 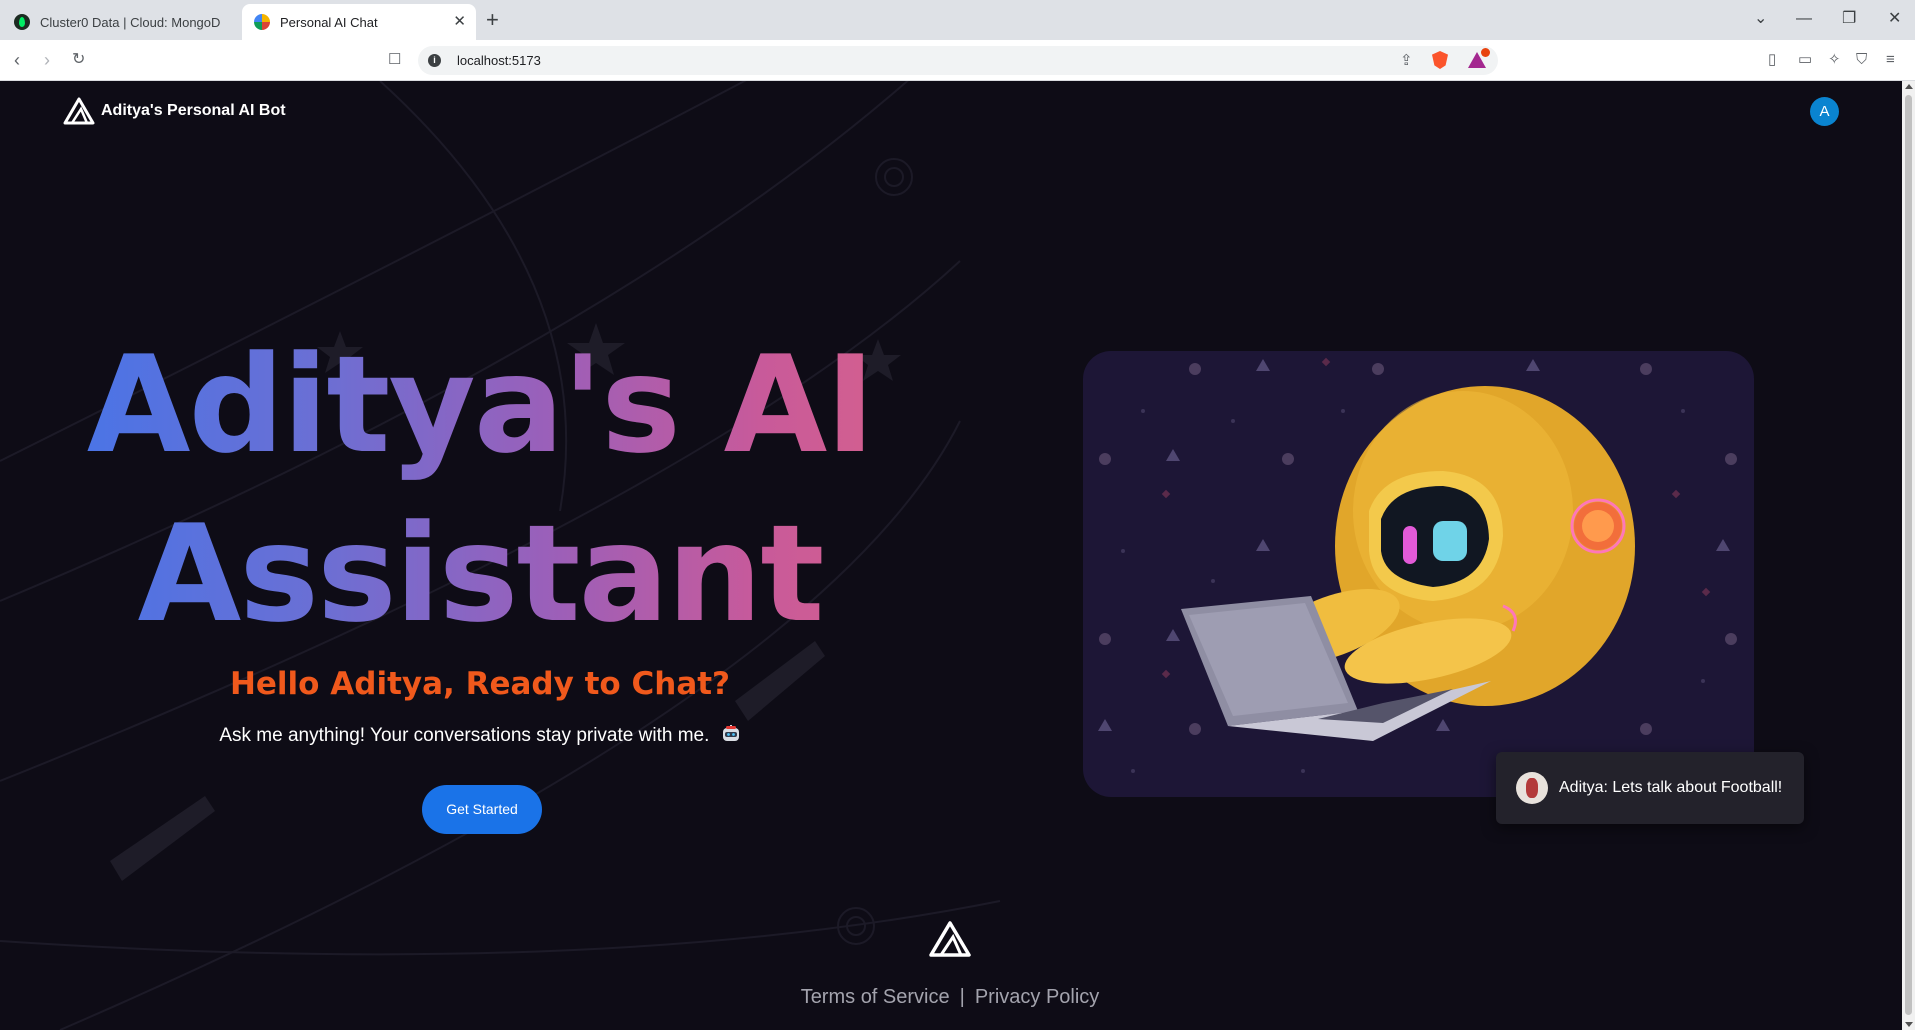 What do you see at coordinates (1417, 565) in the screenshot?
I see `robot-illustration-image` at bounding box center [1417, 565].